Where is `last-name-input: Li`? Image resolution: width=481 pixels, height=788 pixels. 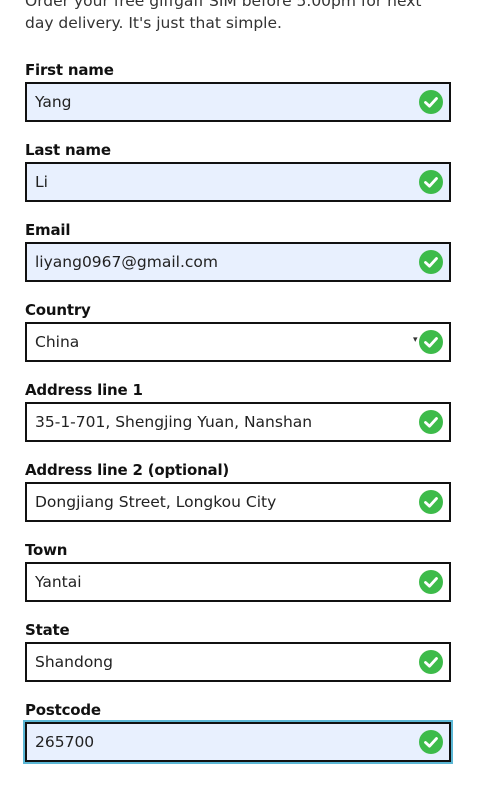
last-name-input: Li is located at coordinates (238, 182).